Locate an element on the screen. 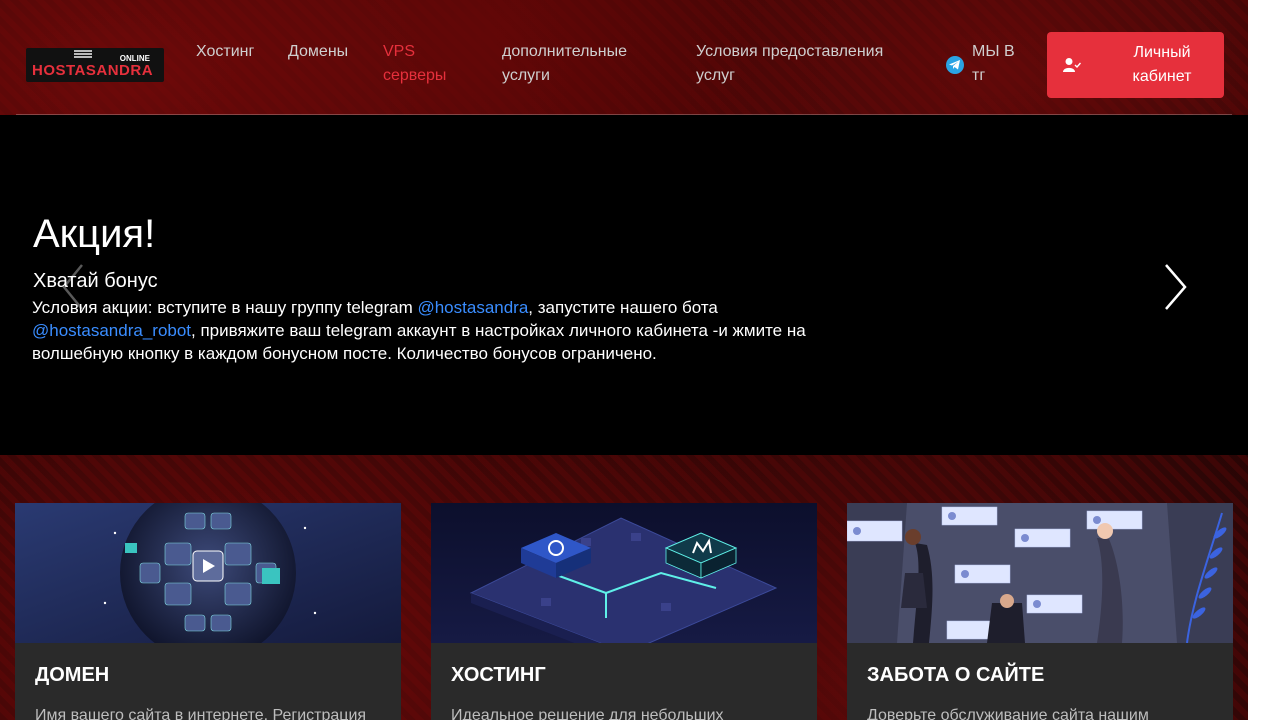 The image size is (1280, 720). chevron-left-icon is located at coordinates (72, 287).